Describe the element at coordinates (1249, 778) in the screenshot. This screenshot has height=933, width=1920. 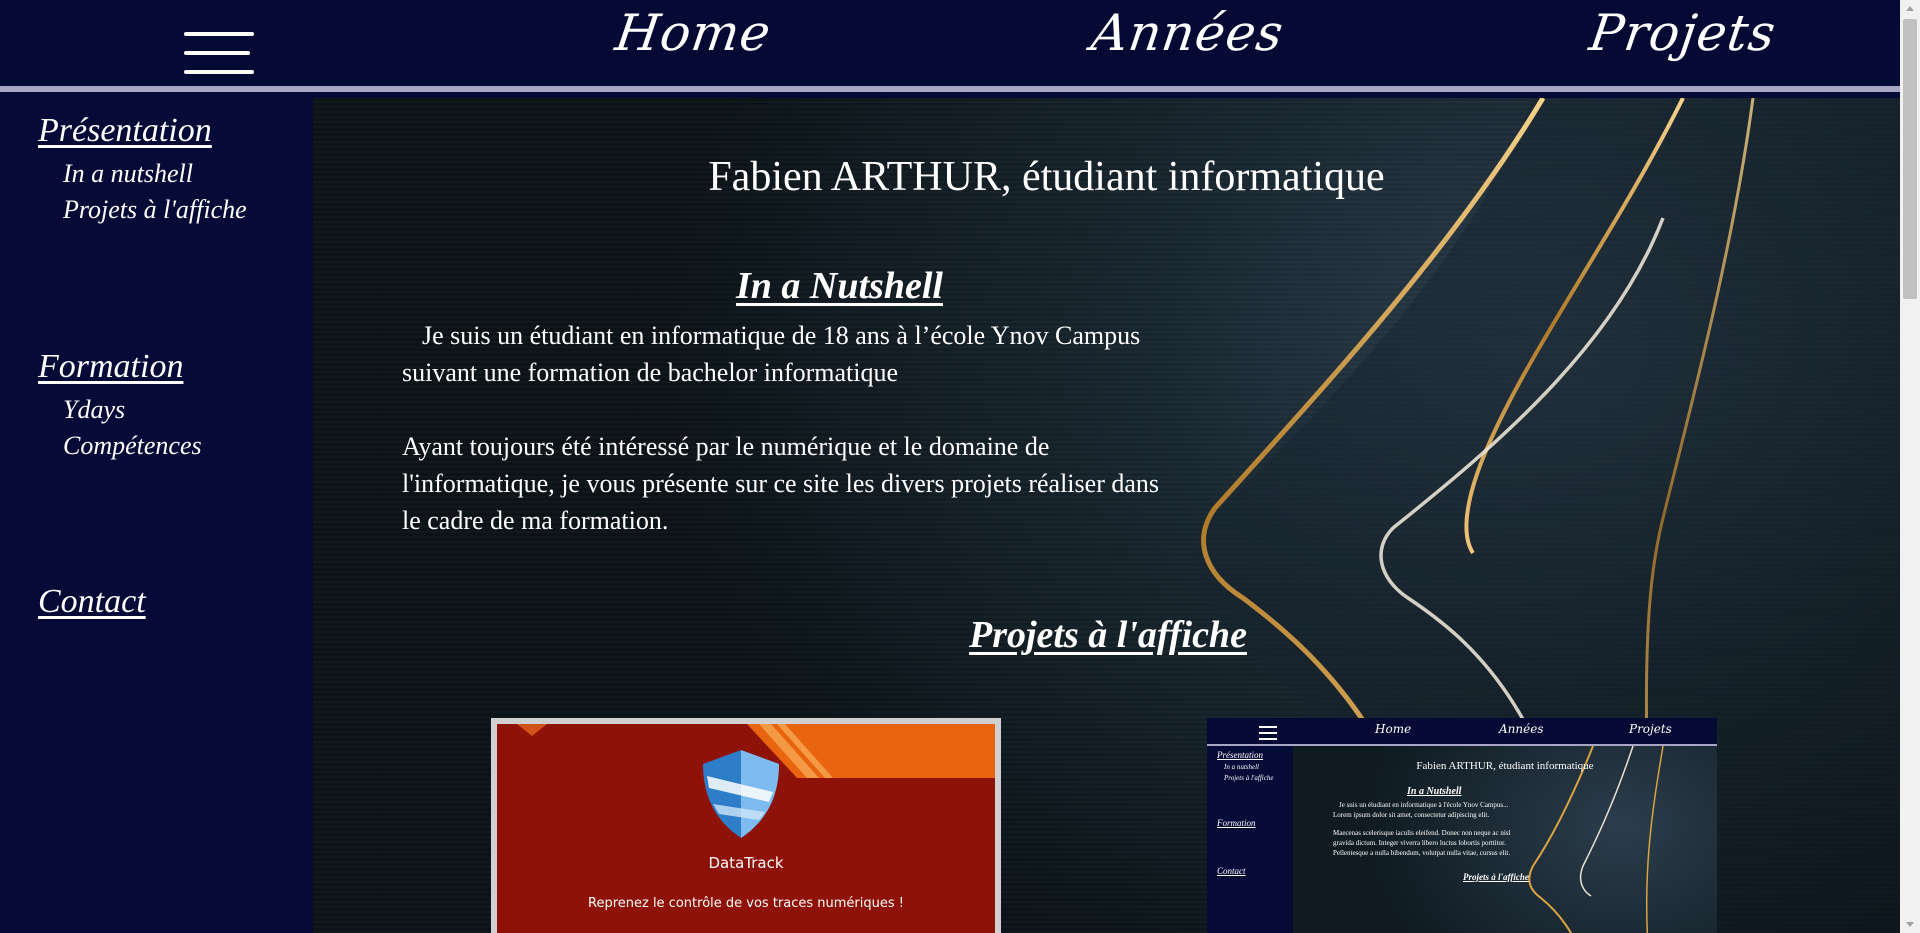
I see `mini-side-projets: Projets à l'affiche` at that location.